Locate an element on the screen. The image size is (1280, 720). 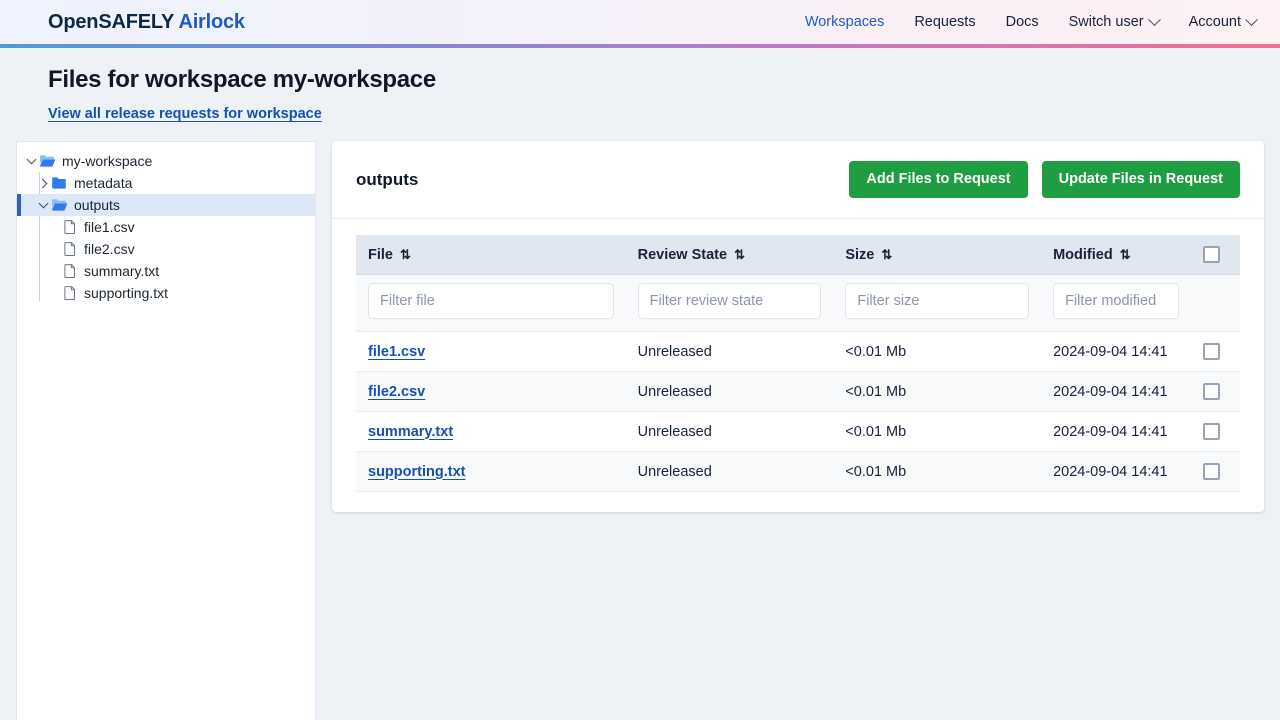
file-link: supporting.txt is located at coordinates (416, 472).